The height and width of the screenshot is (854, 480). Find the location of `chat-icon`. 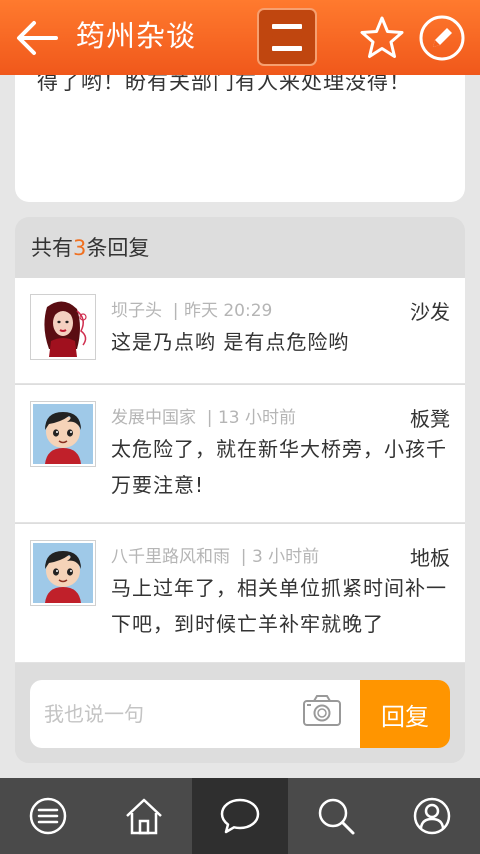

chat-icon is located at coordinates (240, 816).